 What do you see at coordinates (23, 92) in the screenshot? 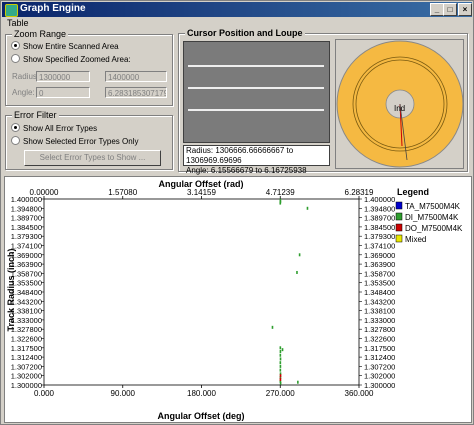
I see `angle-label: Angle:` at bounding box center [23, 92].